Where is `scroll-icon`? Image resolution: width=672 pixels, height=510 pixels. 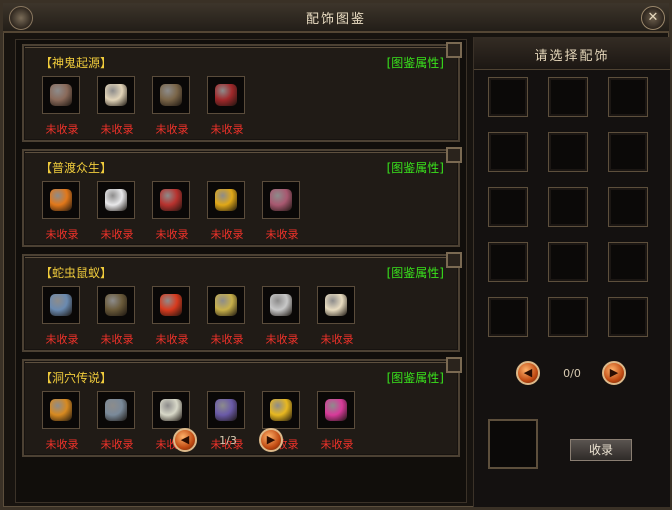 scroll-icon is located at coordinates (61, 200).